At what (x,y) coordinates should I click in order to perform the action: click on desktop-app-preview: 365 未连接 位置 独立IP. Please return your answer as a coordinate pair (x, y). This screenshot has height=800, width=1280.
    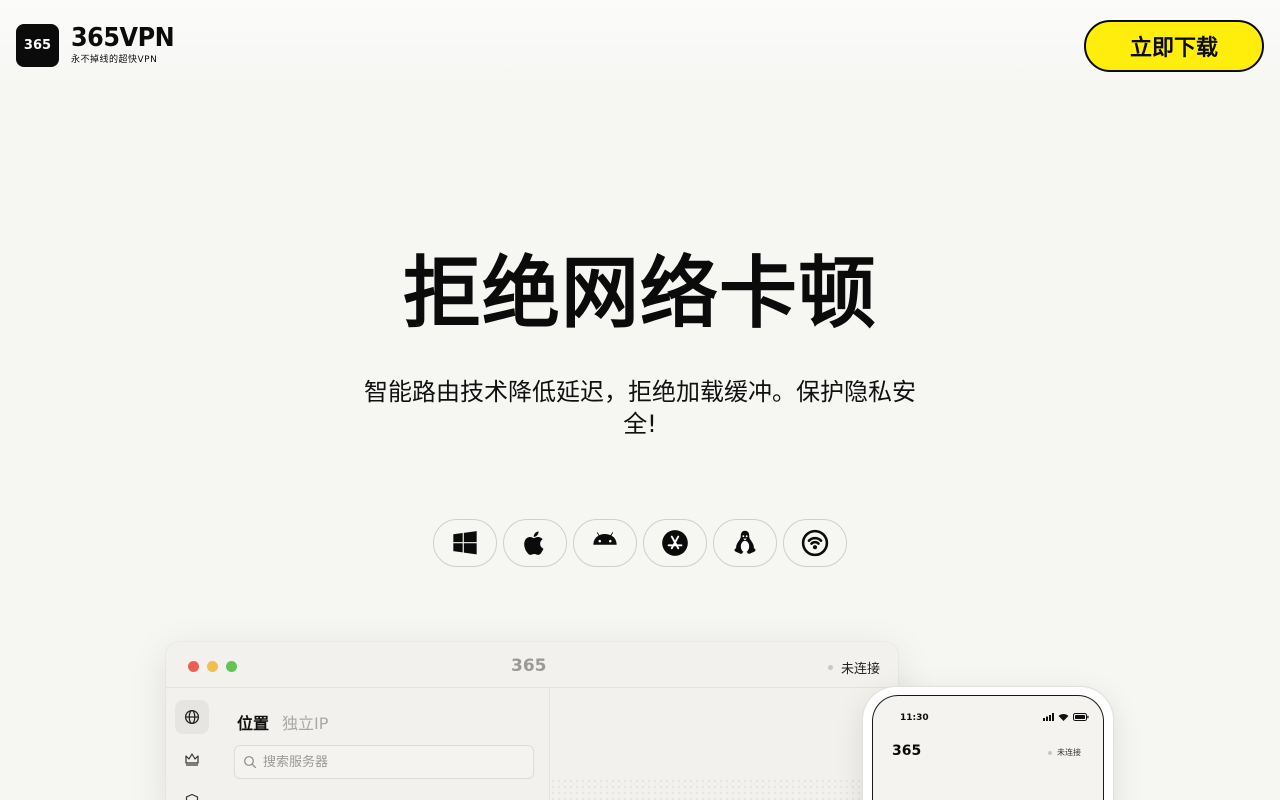
    Looking at the image, I should click on (532, 721).